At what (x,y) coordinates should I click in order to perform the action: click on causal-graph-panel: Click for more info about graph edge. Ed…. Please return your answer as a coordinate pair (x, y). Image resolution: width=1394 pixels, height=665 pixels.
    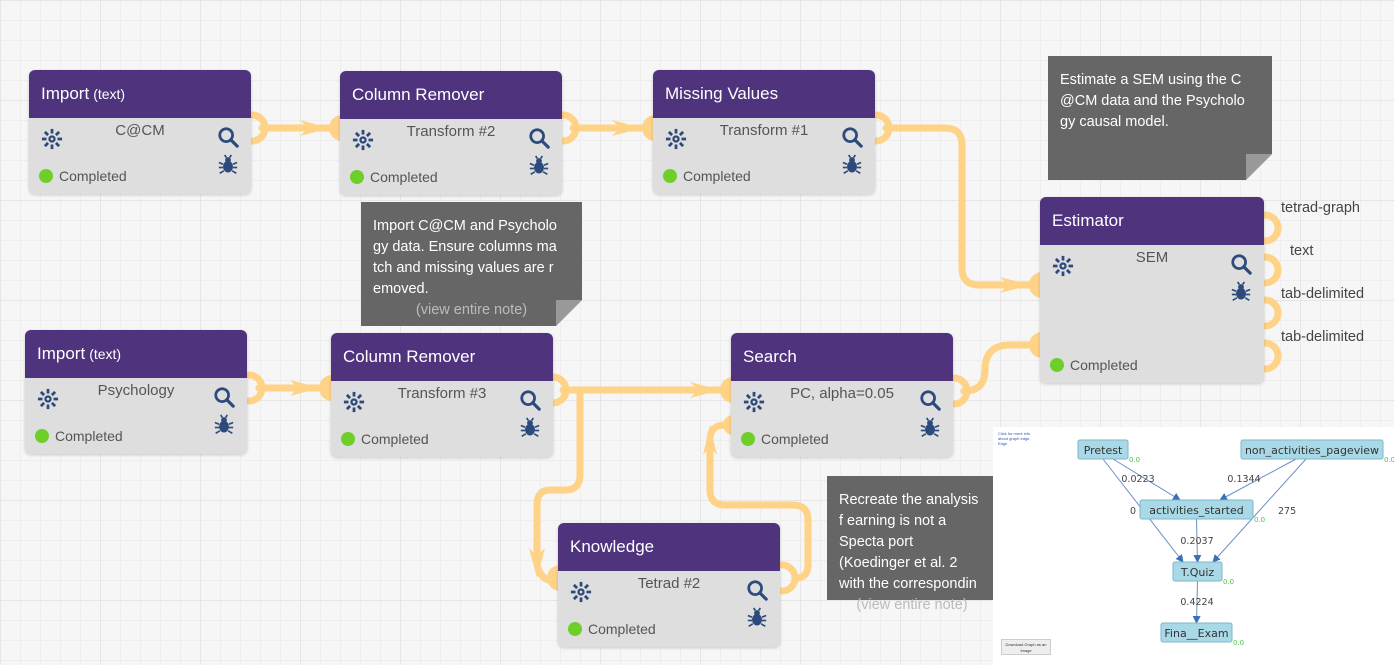
    Looking at the image, I should click on (1193, 546).